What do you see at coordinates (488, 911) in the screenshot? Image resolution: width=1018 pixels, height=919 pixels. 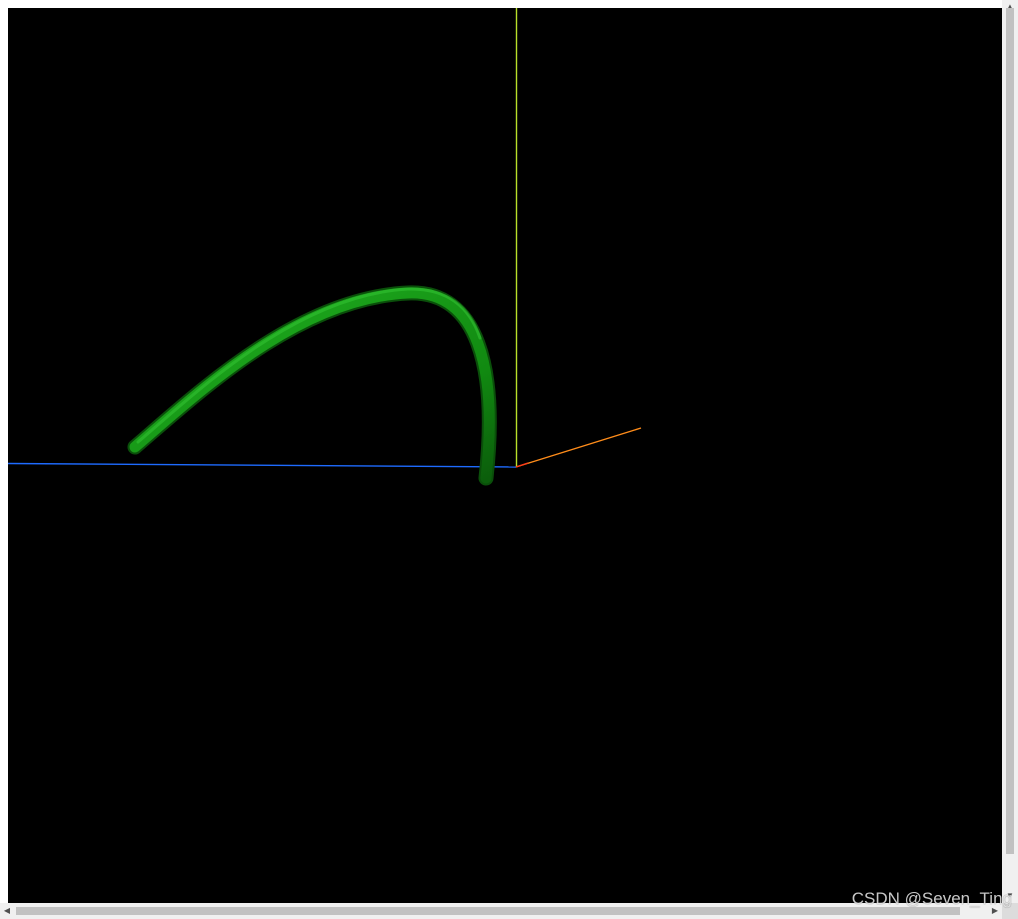 I see `horizontal-scrollbar-thumb` at bounding box center [488, 911].